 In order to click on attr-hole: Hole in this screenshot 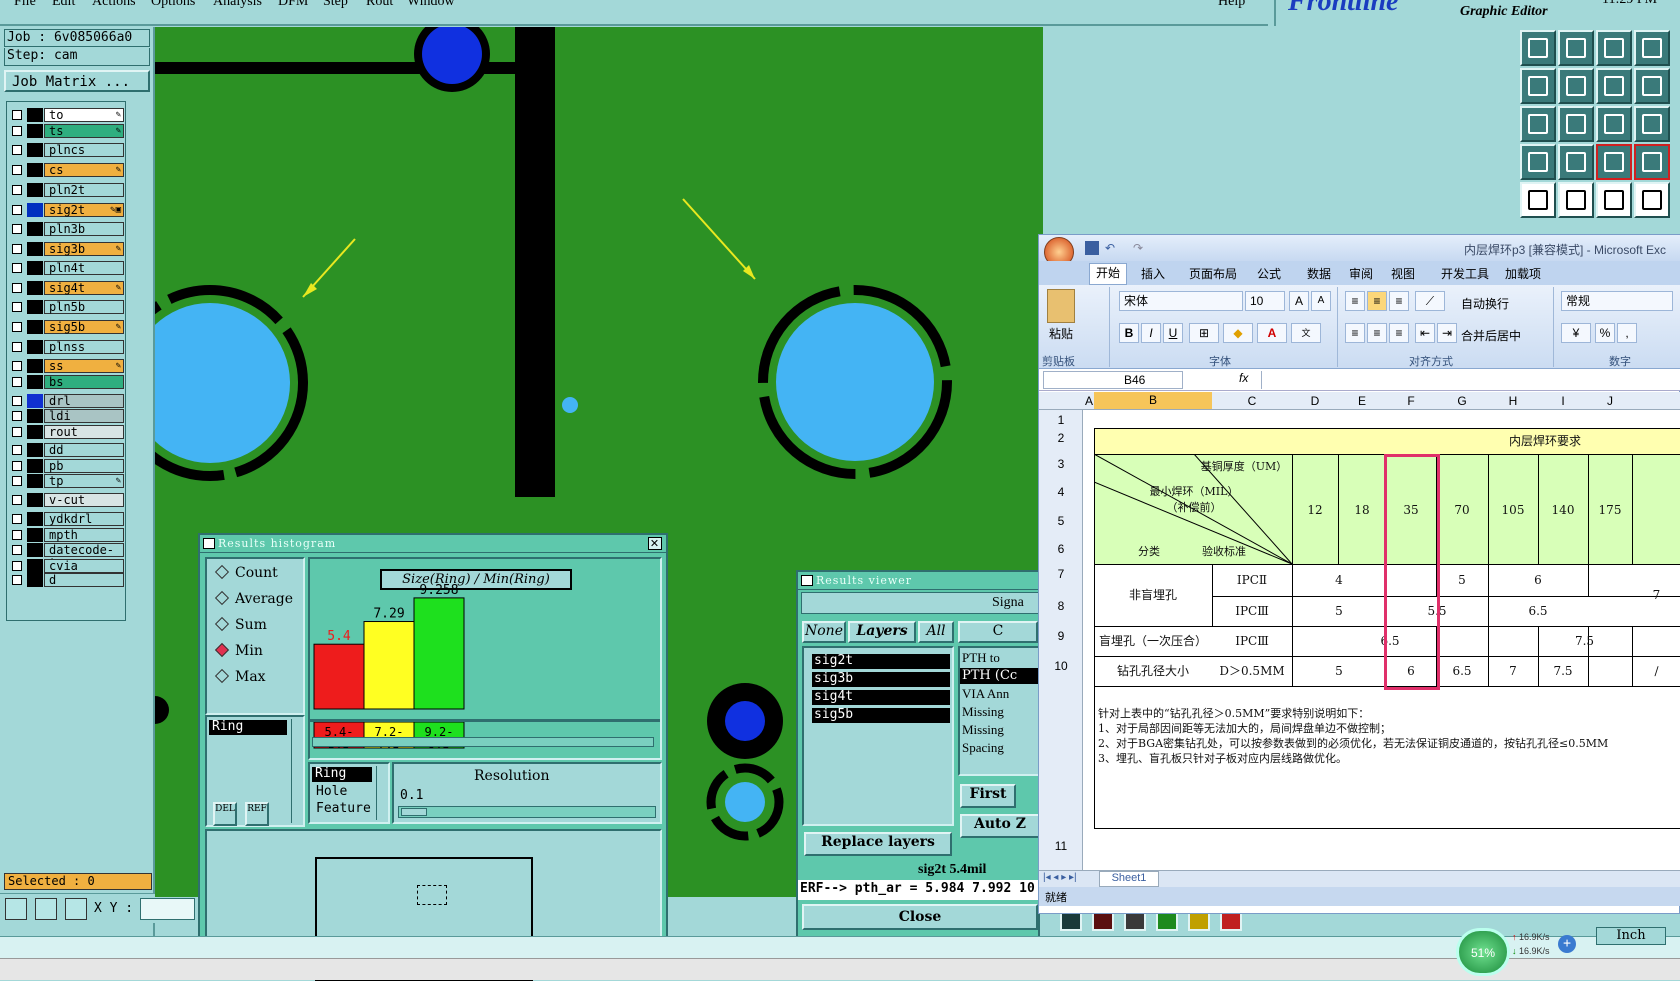, I will do `click(331, 791)`.